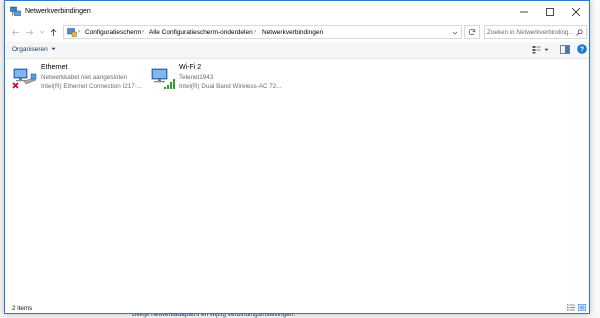 The width and height of the screenshot is (600, 318). What do you see at coordinates (595, 159) in the screenshot?
I see `background-page-right` at bounding box center [595, 159].